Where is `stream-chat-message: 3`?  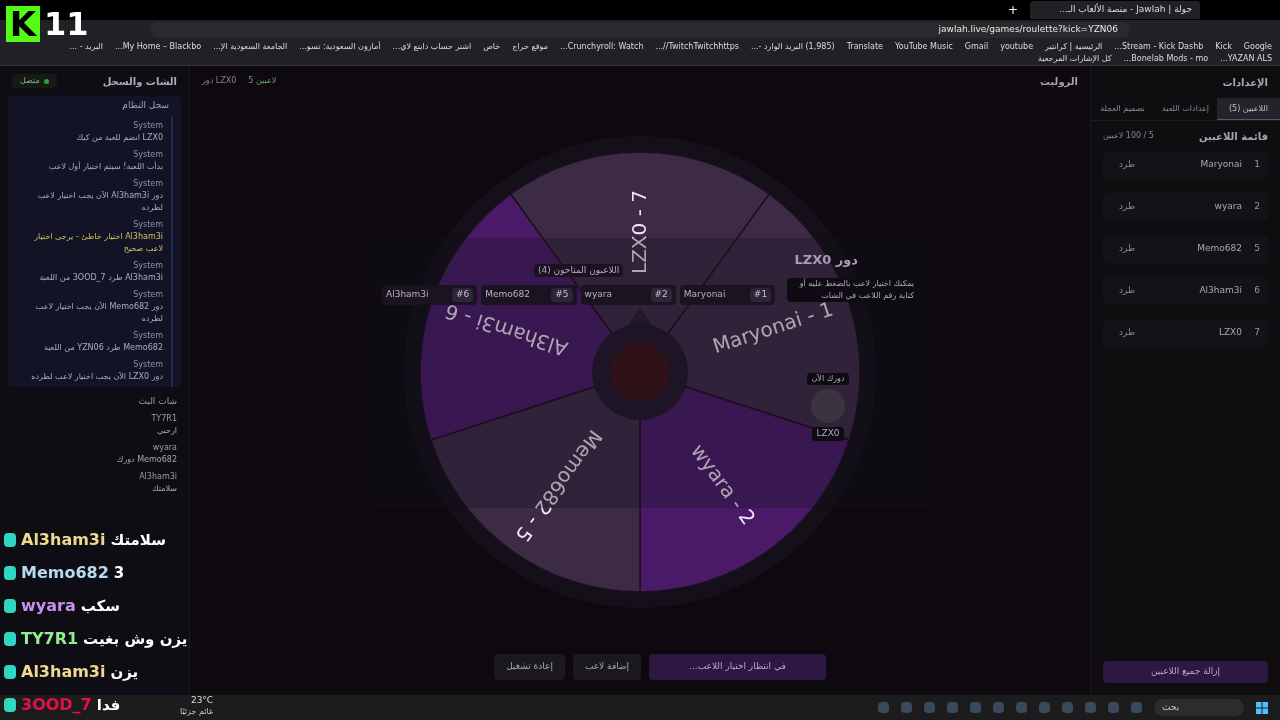 stream-chat-message: 3 is located at coordinates (119, 573).